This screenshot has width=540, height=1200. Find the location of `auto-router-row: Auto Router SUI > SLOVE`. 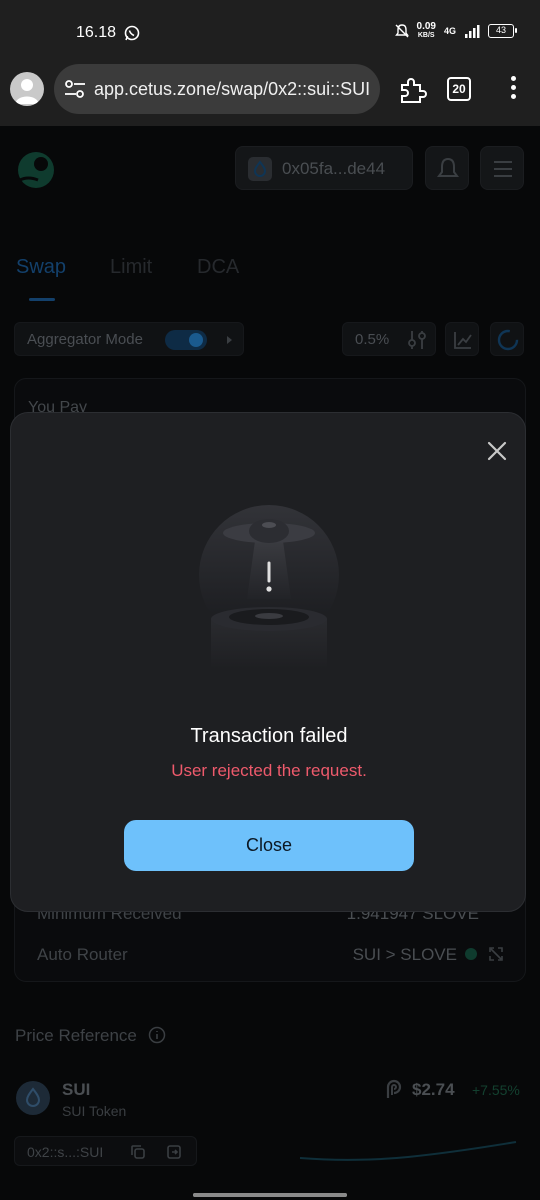

auto-router-row: Auto Router SUI > SLOVE is located at coordinates (271, 955).